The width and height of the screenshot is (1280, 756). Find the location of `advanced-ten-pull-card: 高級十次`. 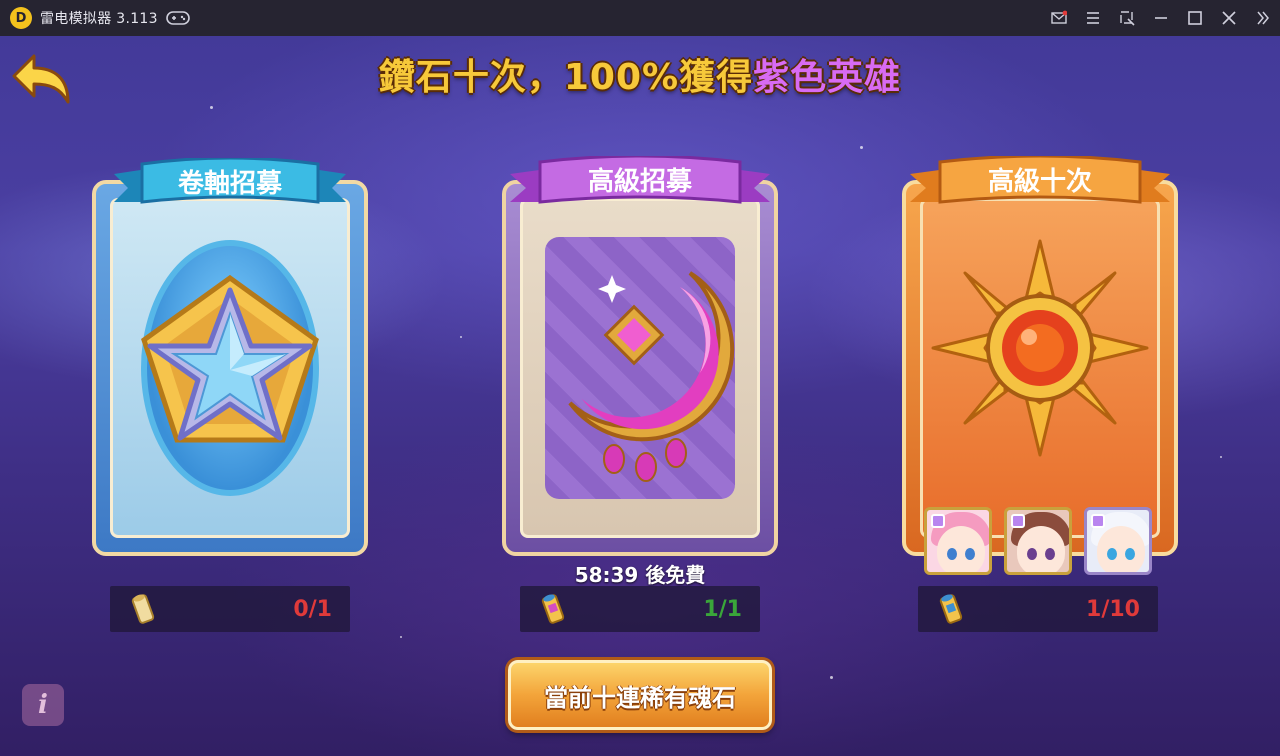

advanced-ten-pull-card: 高級十次 is located at coordinates (1040, 356).